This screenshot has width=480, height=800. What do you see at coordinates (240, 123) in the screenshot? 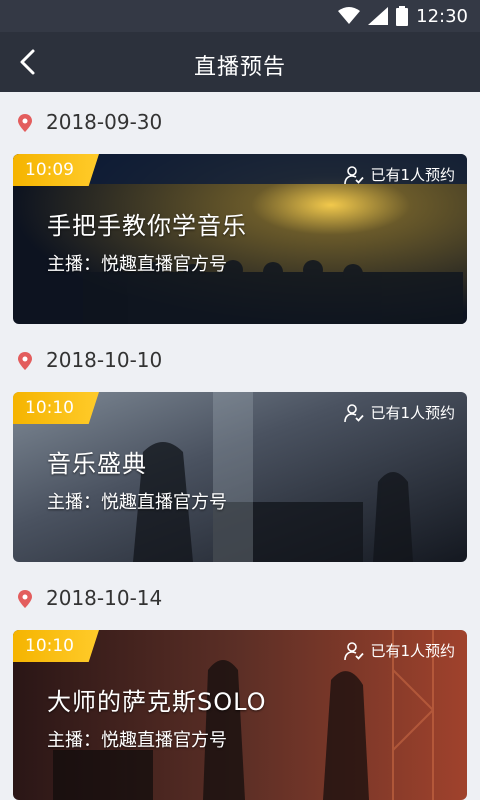
I see `date-row: 2018-09-30` at bounding box center [240, 123].